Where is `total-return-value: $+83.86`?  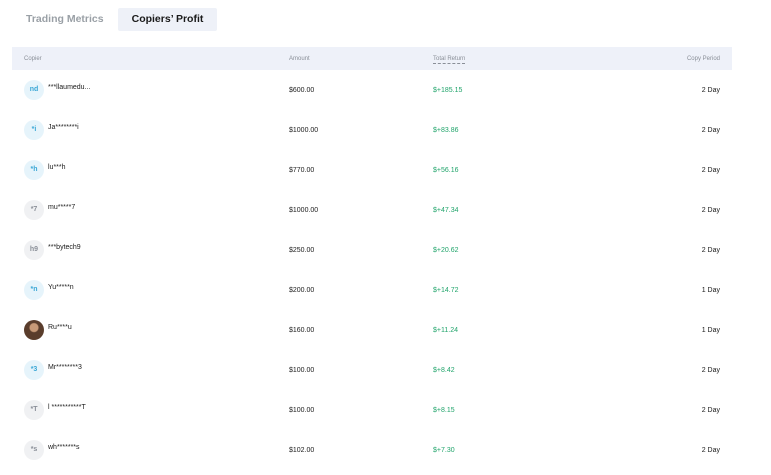 total-return-value: $+83.86 is located at coordinates (446, 130).